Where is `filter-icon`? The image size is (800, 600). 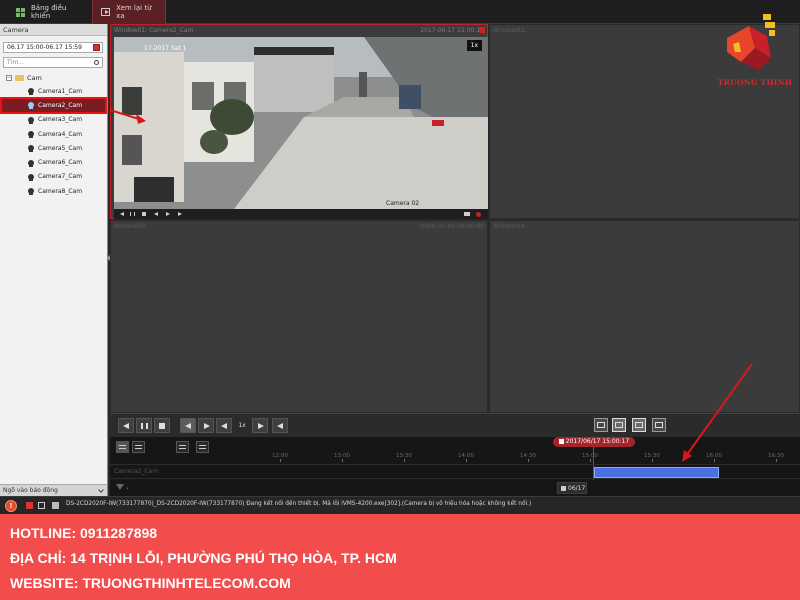
filter-icon is located at coordinates (120, 487).